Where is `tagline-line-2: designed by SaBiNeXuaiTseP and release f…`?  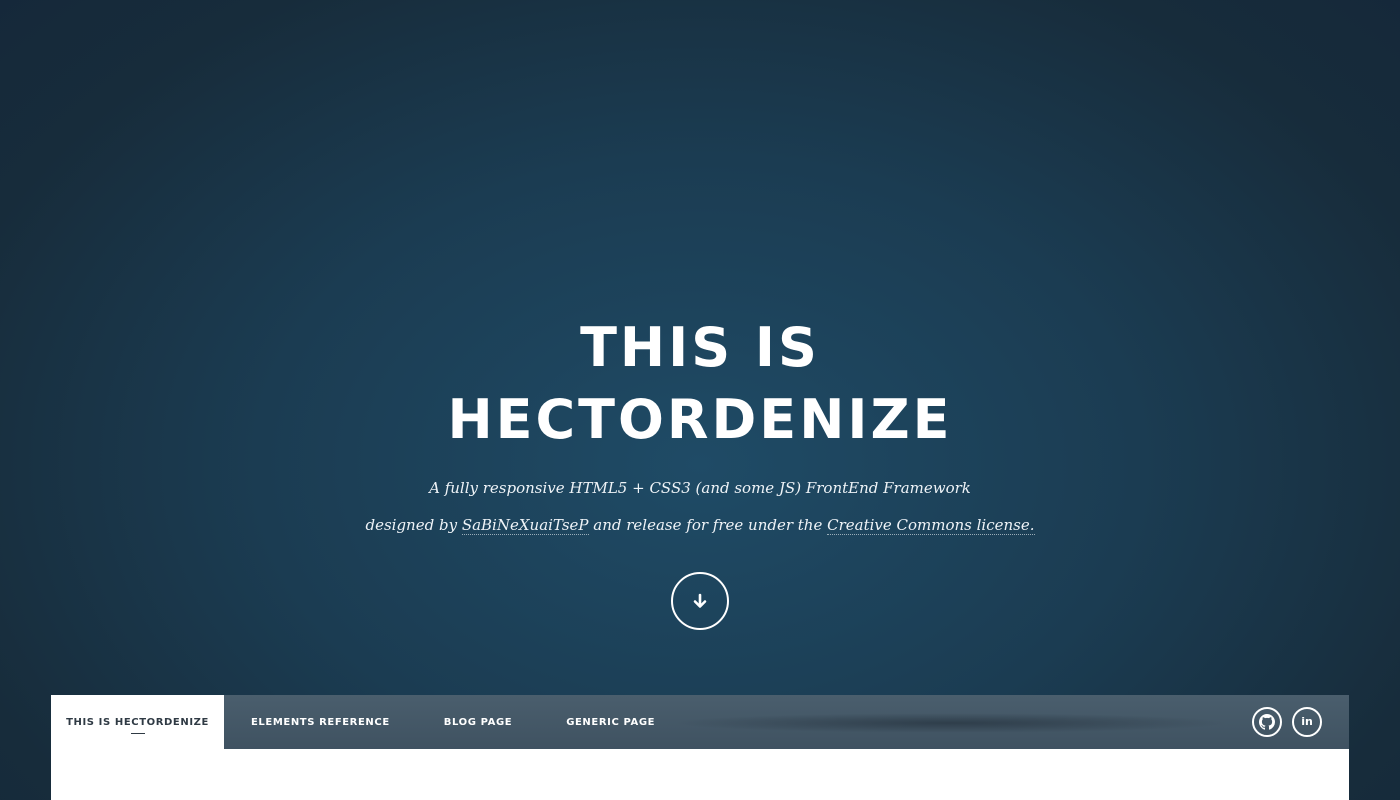
tagline-line-2: designed by SaBiNeXuaiTseP and release f… is located at coordinates (700, 525).